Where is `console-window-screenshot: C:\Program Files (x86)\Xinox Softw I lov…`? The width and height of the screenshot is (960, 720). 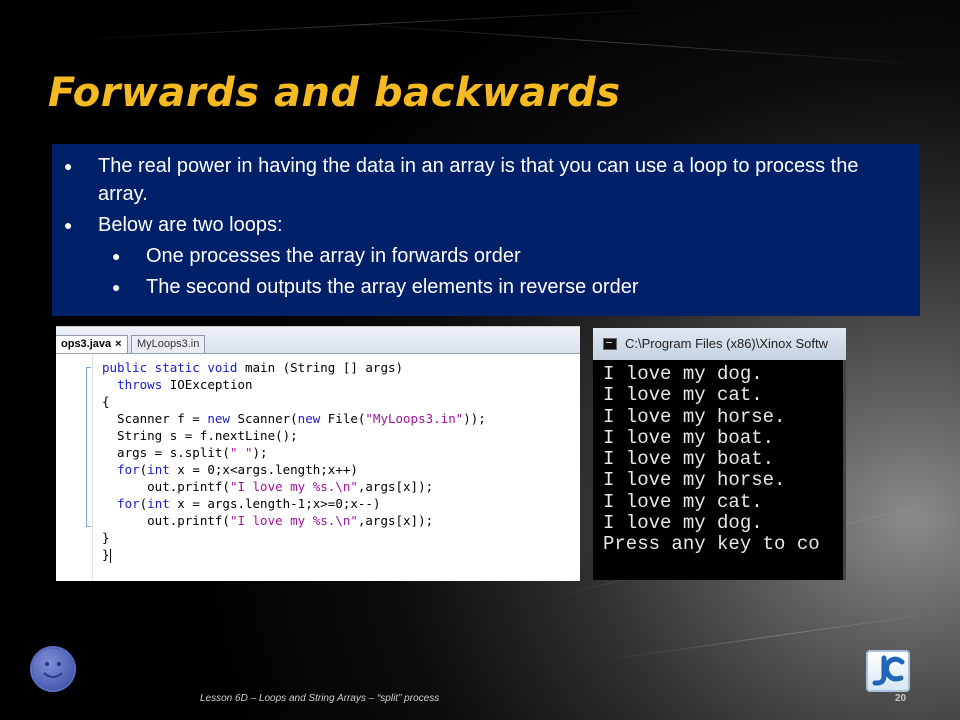 console-window-screenshot: C:\Program Files (x86)\Xinox Softw I lov… is located at coordinates (719, 454).